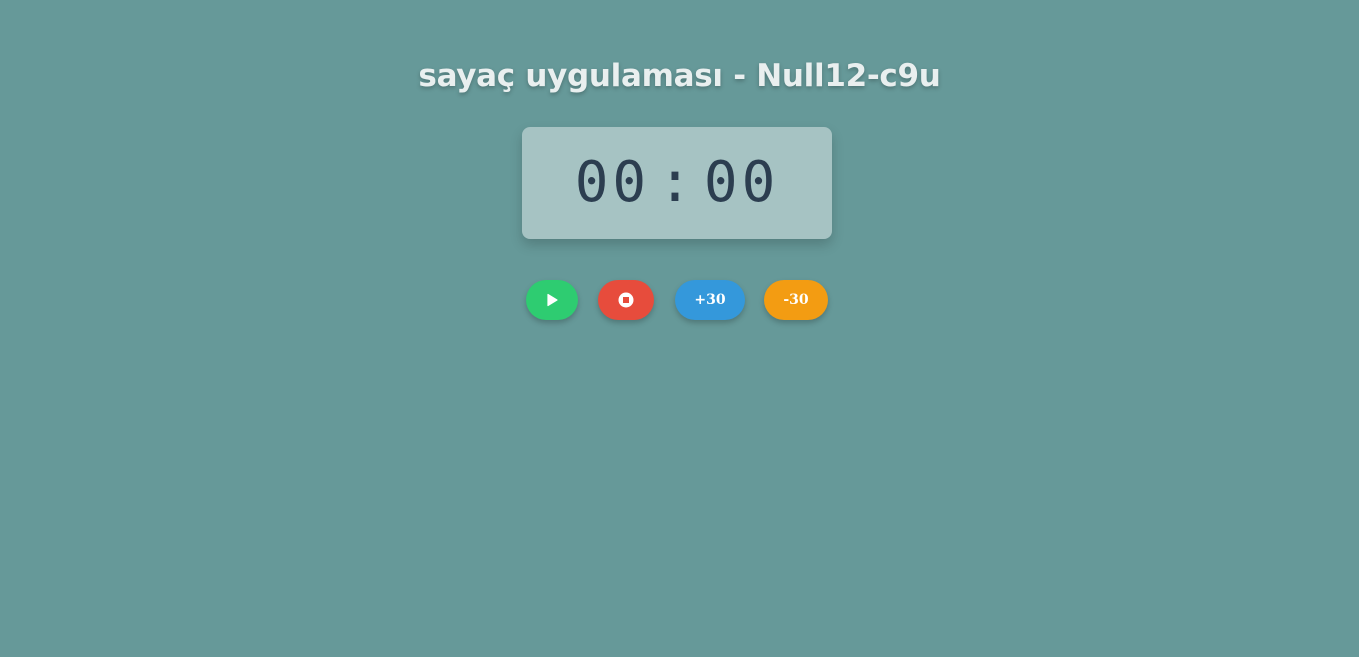 The height and width of the screenshot is (657, 1359). Describe the element at coordinates (710, 300) in the screenshot. I see `add-30-button: +30` at that location.